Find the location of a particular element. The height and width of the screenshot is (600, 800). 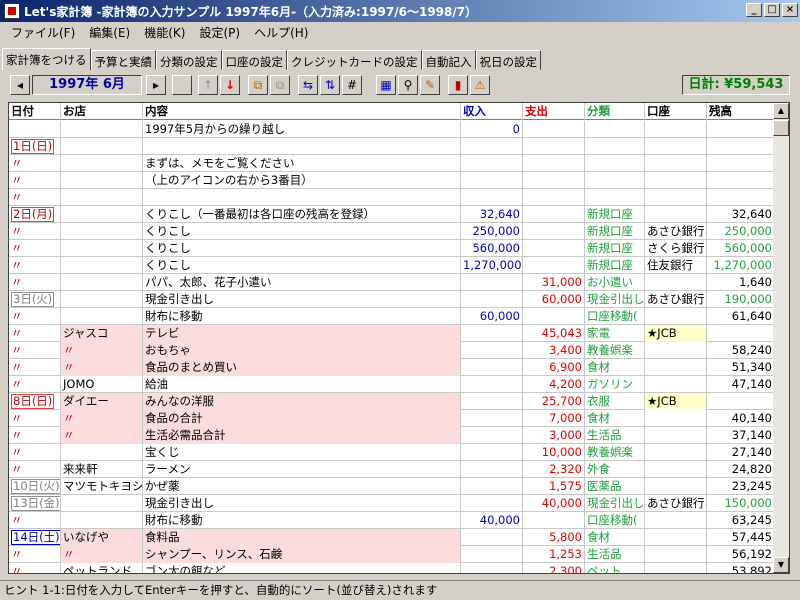

minimize-button: _ is located at coordinates (754, 10).